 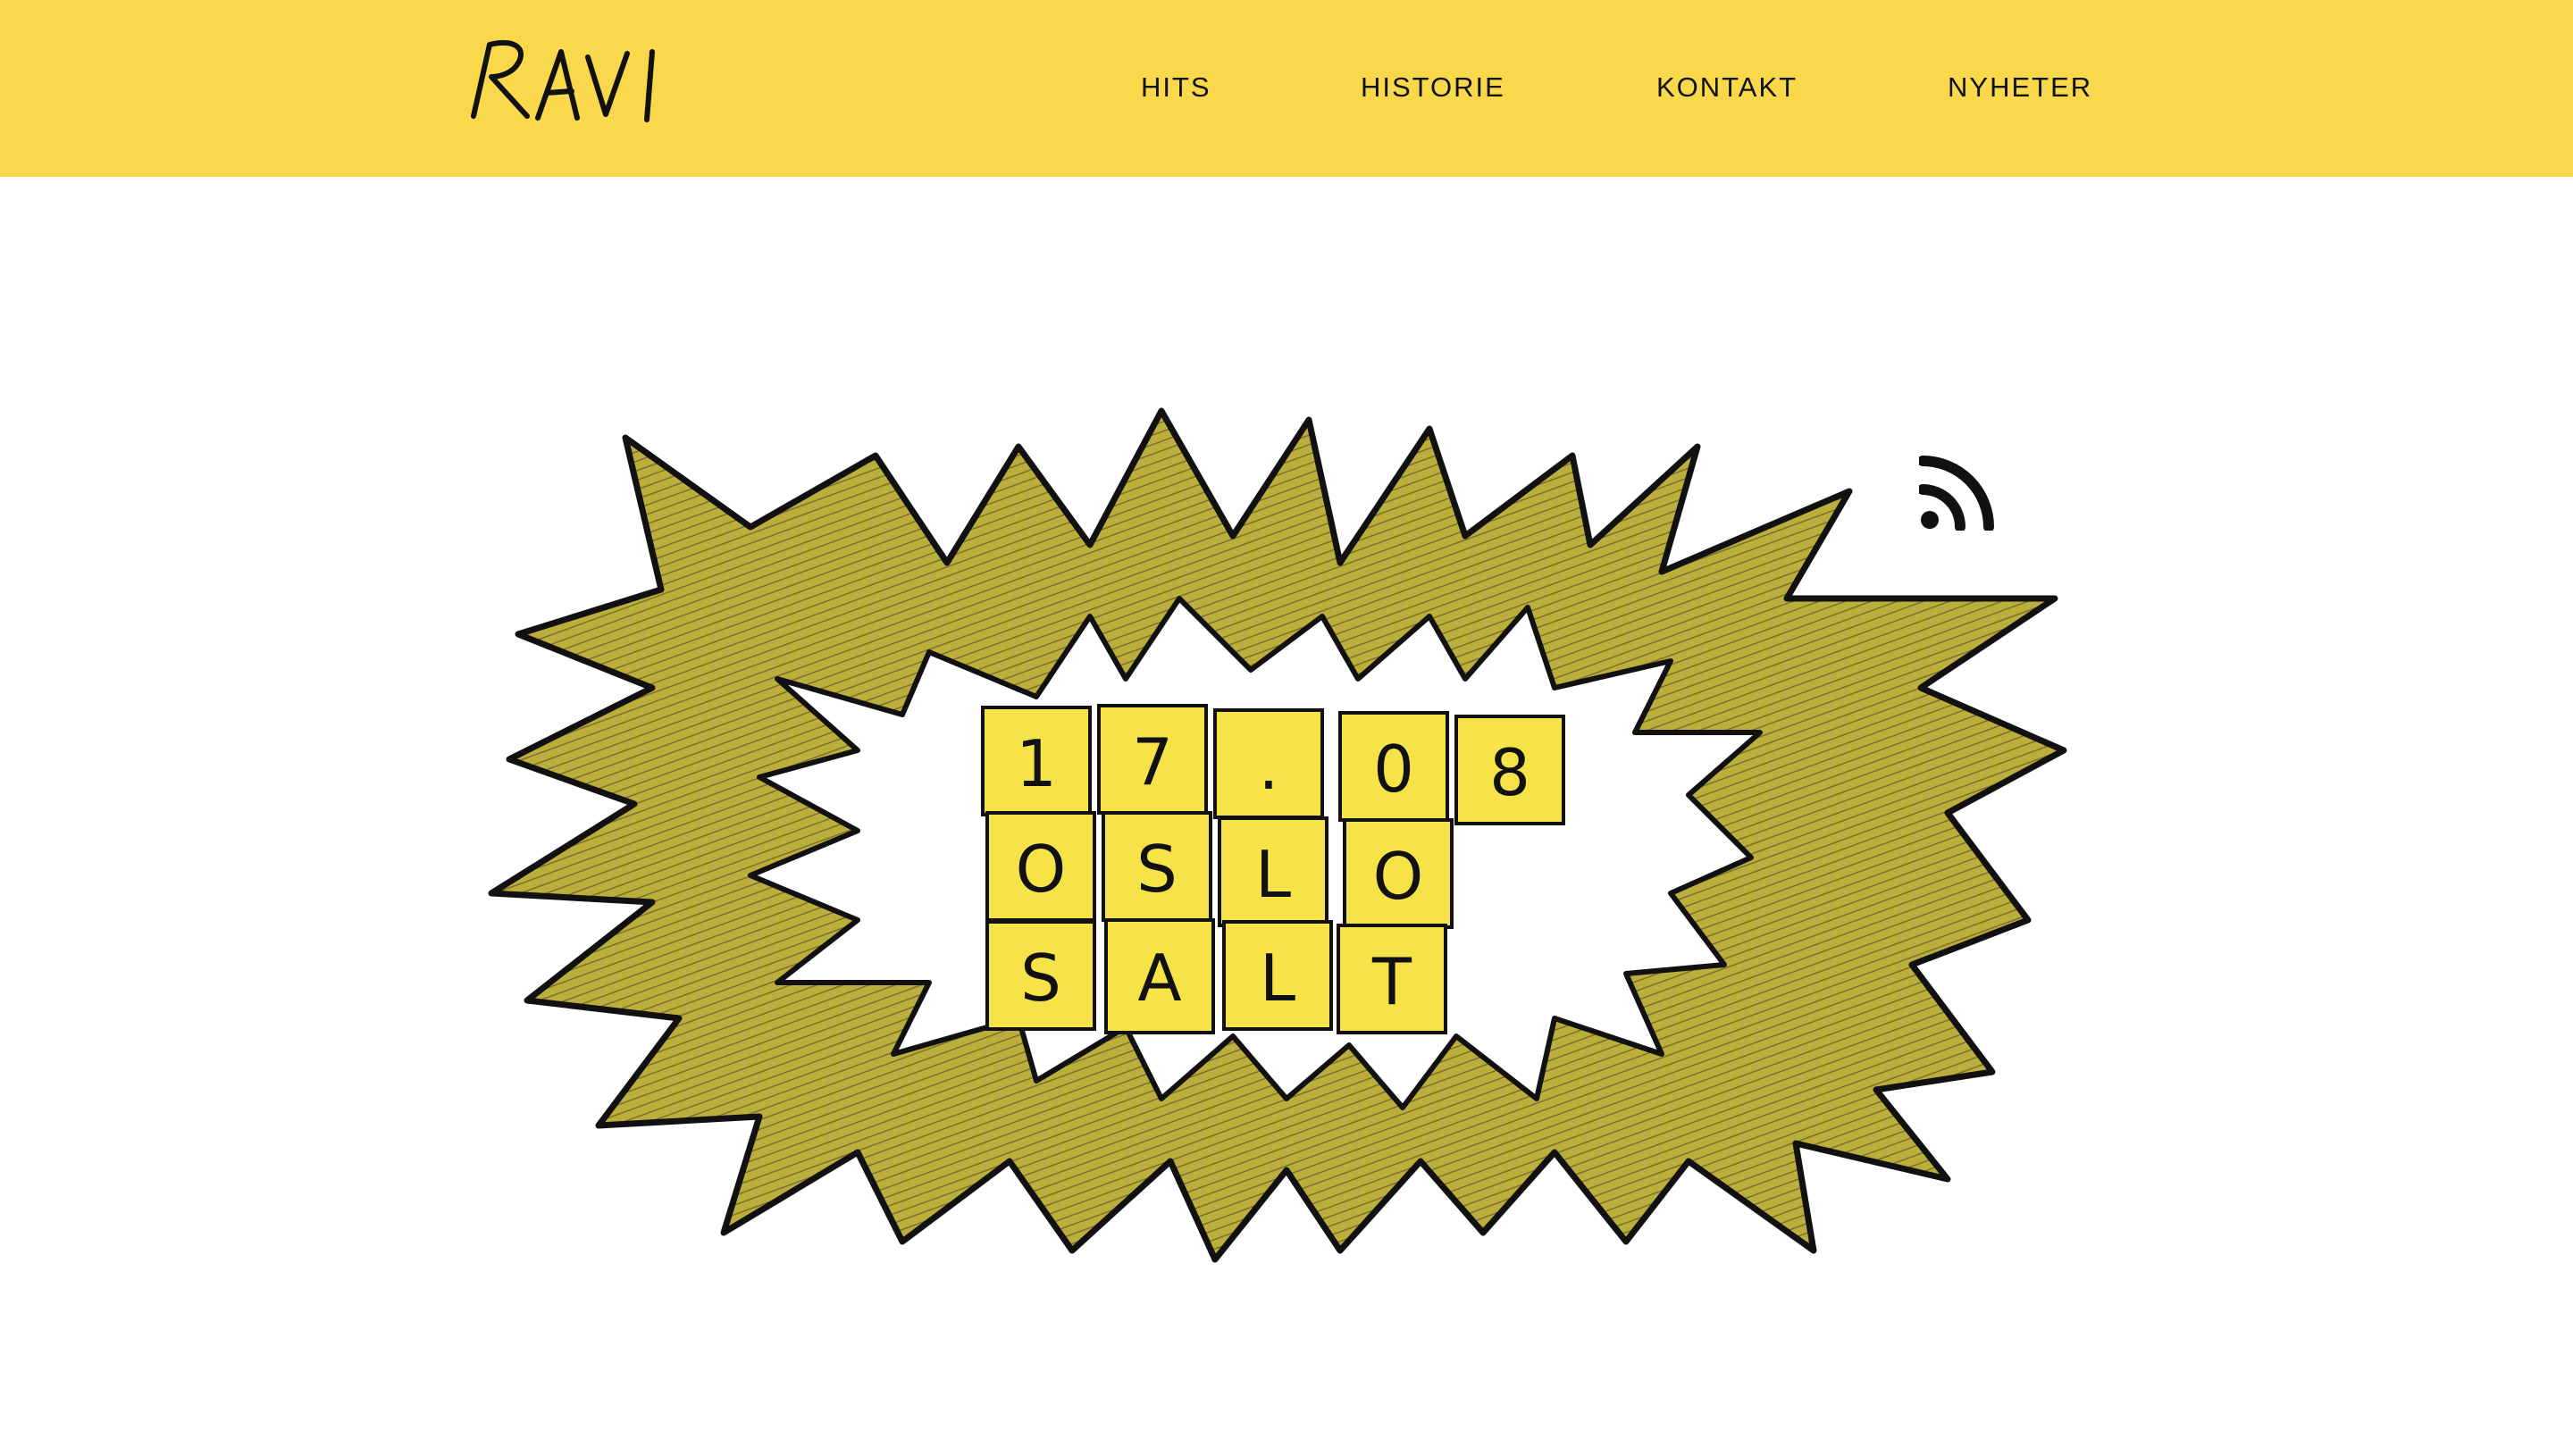 What do you see at coordinates (1277, 978) in the screenshot?
I see `tile-l2: L` at bounding box center [1277, 978].